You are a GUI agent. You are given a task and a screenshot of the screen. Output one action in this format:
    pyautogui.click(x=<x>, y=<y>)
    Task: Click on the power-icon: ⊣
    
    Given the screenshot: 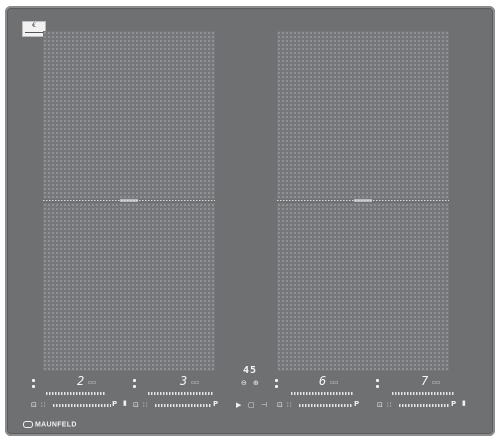 What is the action you would take?
    pyautogui.click(x=264, y=405)
    